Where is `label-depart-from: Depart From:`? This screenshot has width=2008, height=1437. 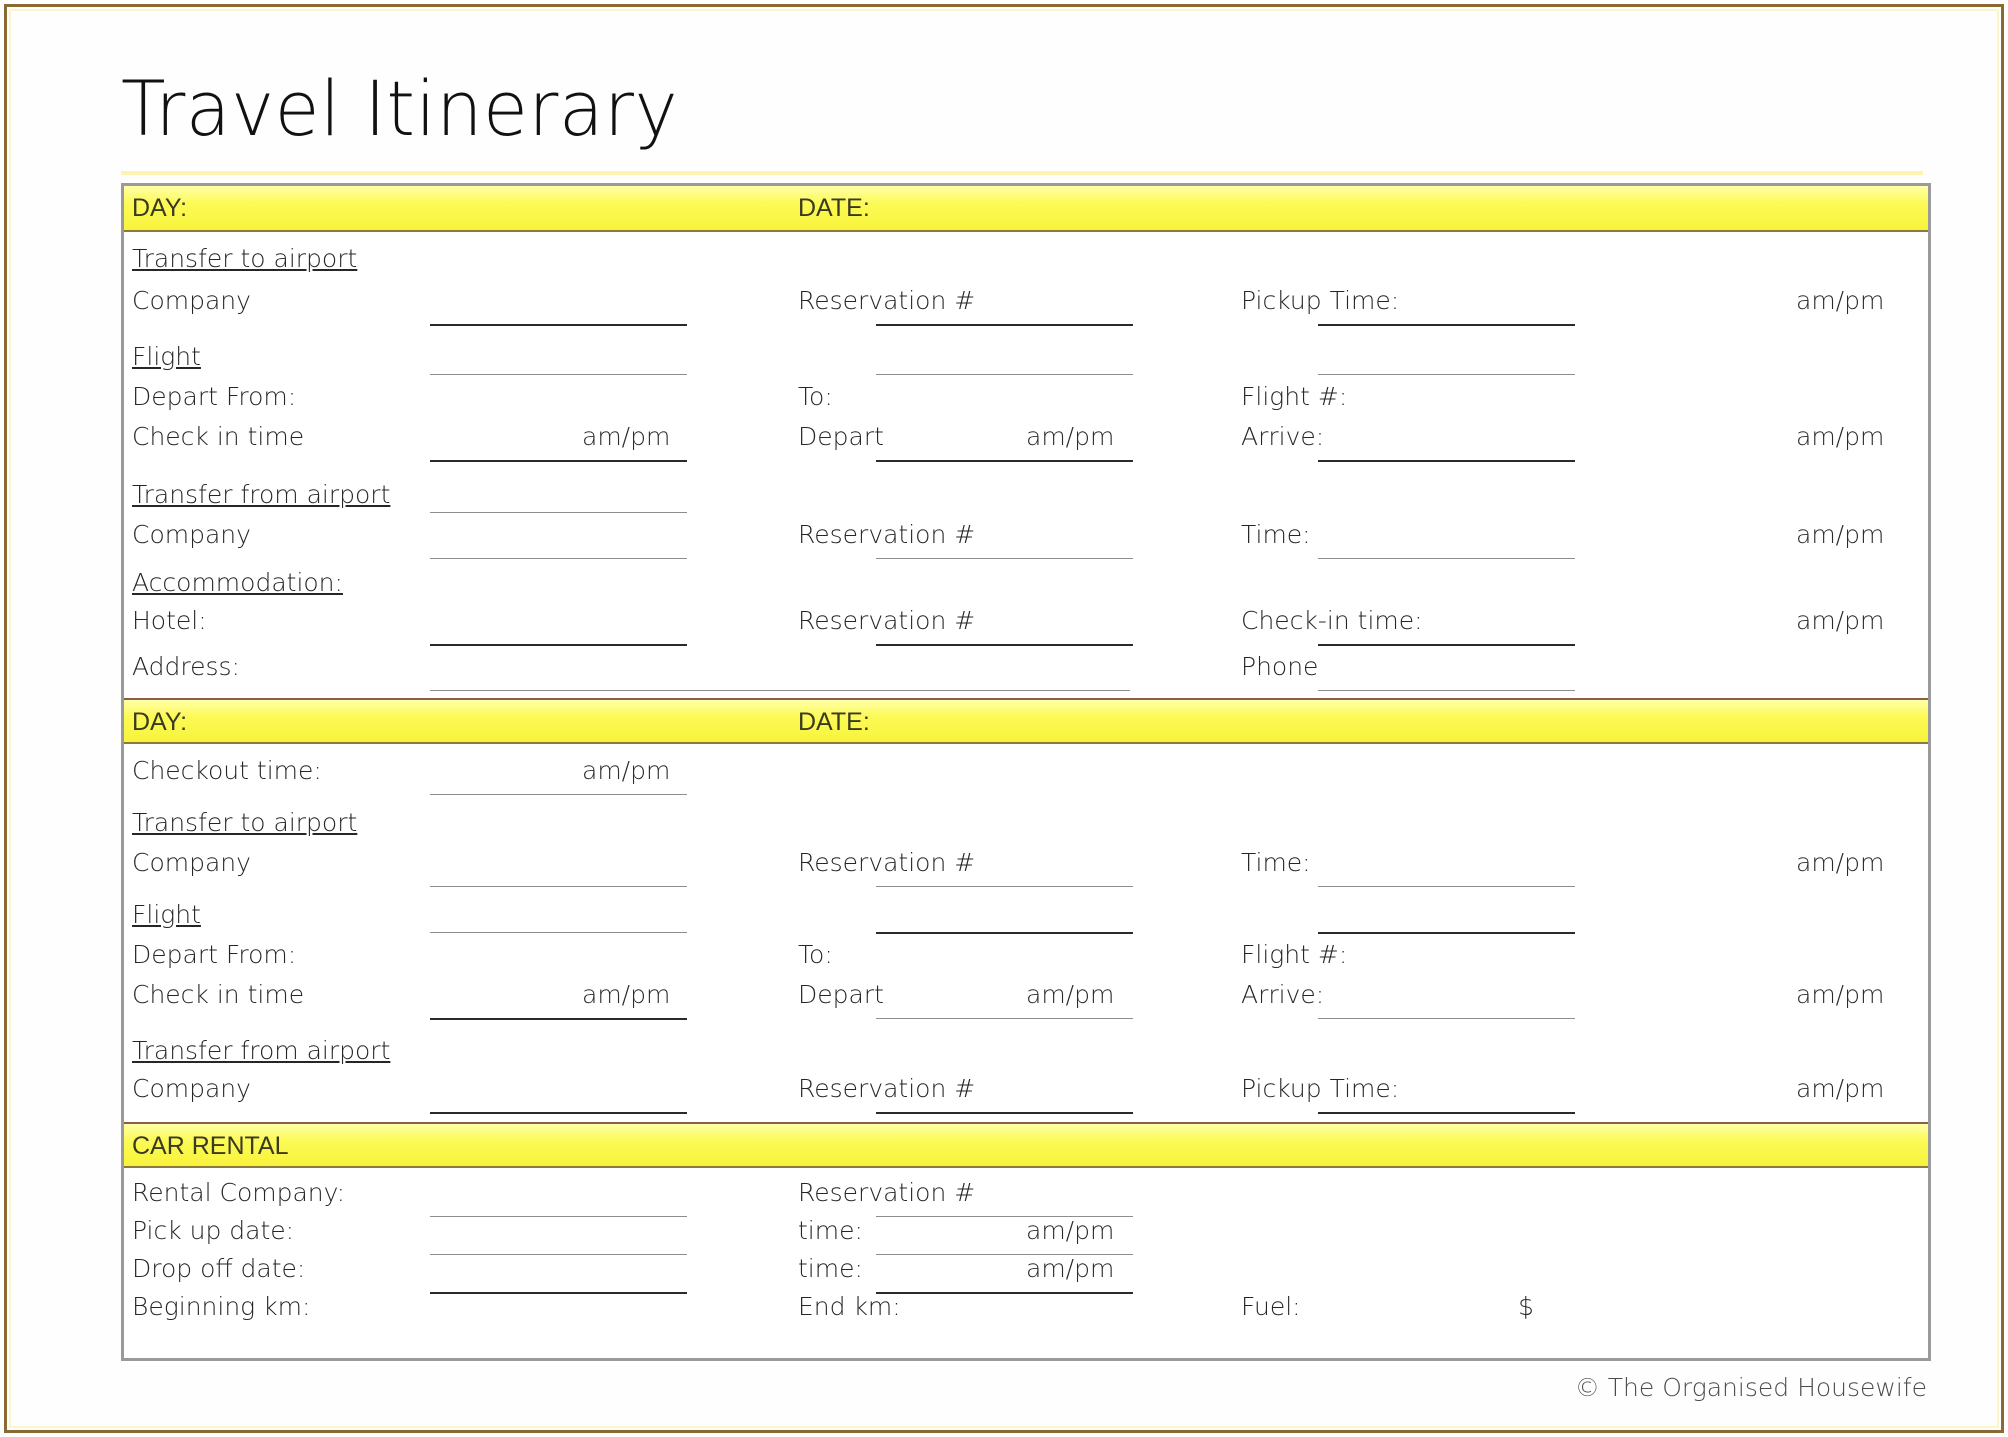 label-depart-from: Depart From: is located at coordinates (214, 396).